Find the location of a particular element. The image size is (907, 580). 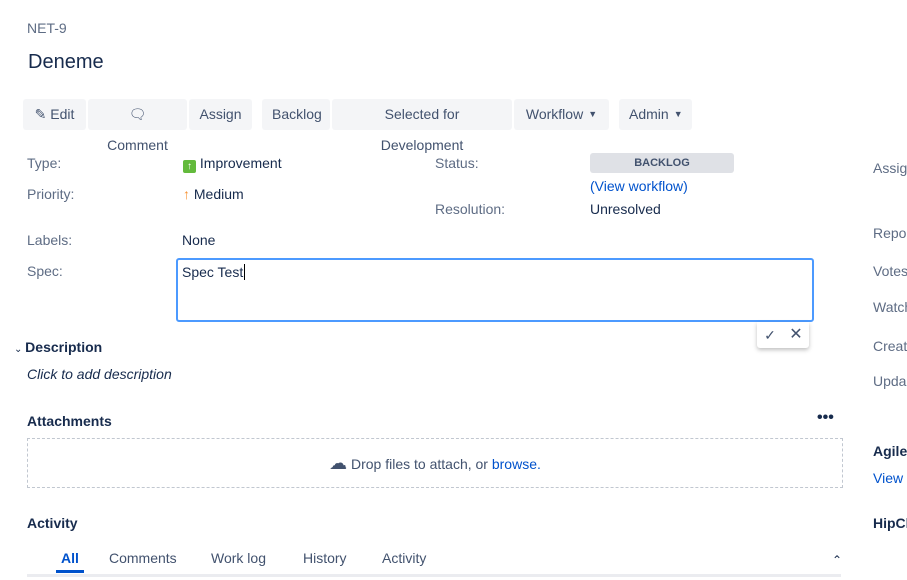

tab-all: All is located at coordinates (70, 561).